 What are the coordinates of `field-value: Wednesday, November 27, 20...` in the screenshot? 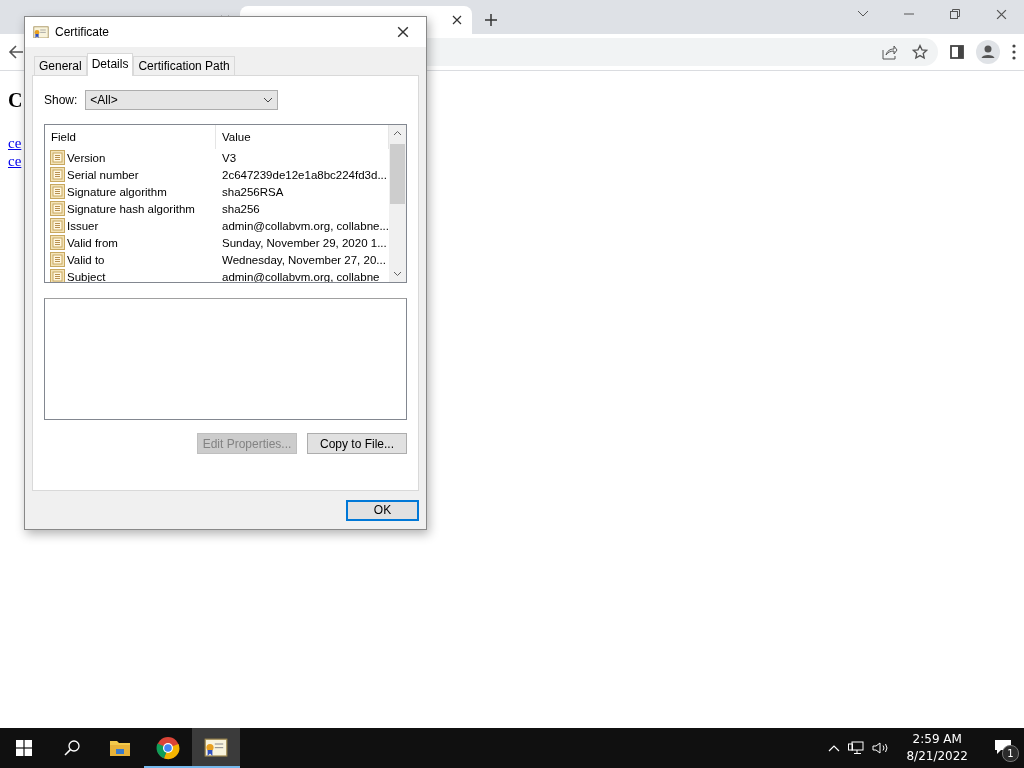 It's located at (302, 259).